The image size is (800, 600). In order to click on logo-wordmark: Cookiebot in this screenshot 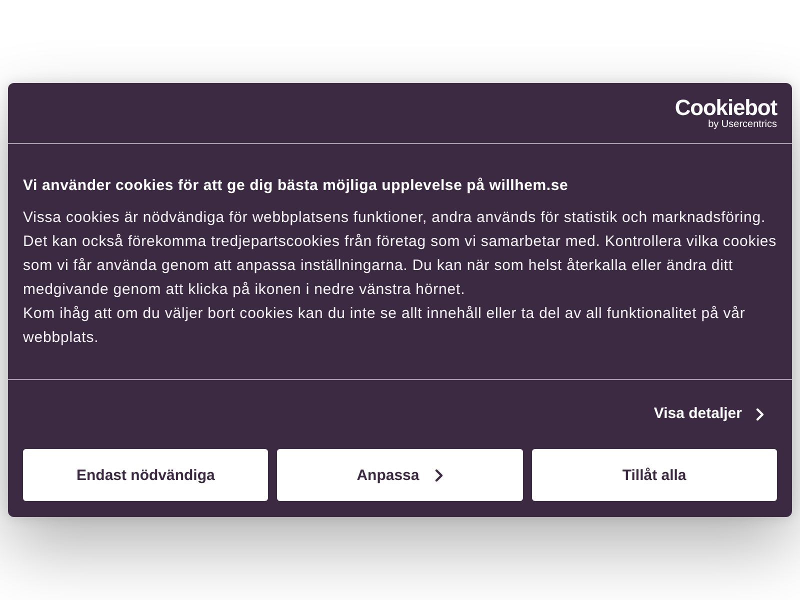, I will do `click(725, 107)`.